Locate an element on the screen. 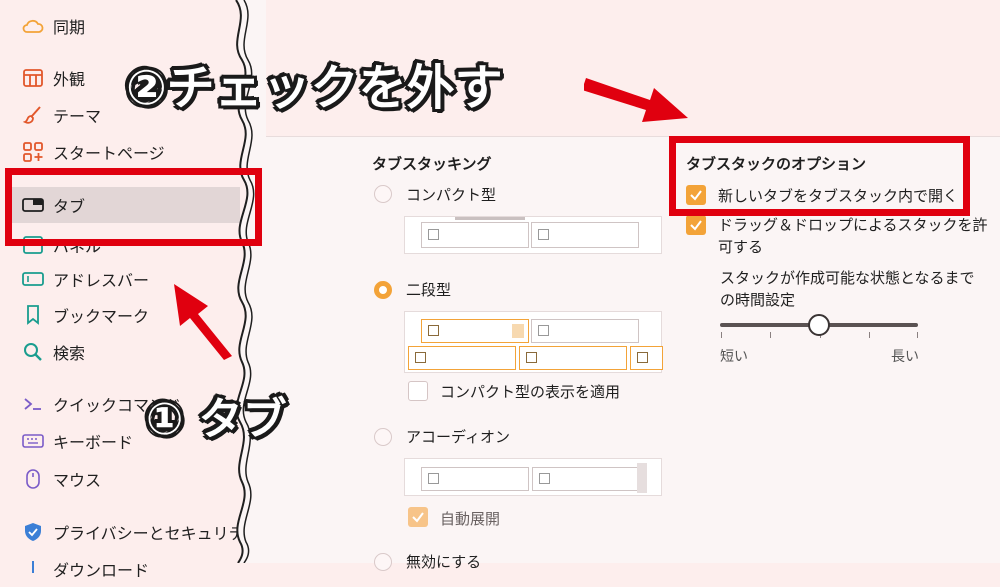 This screenshot has height=587, width=1000. slider-max-label: 長い is located at coordinates (905, 357).